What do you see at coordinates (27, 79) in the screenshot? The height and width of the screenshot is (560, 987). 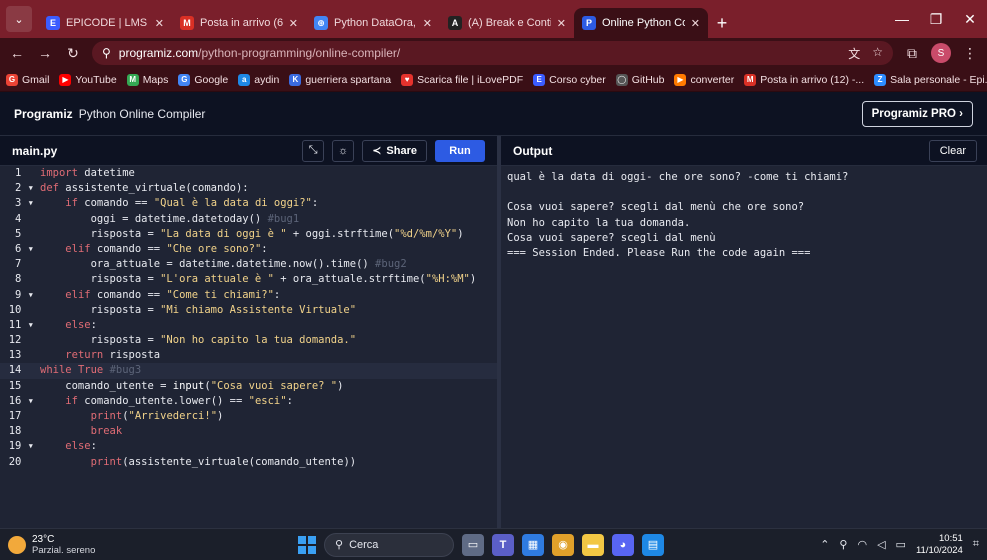 I see `bookmark-item: G Gmail` at bounding box center [27, 79].